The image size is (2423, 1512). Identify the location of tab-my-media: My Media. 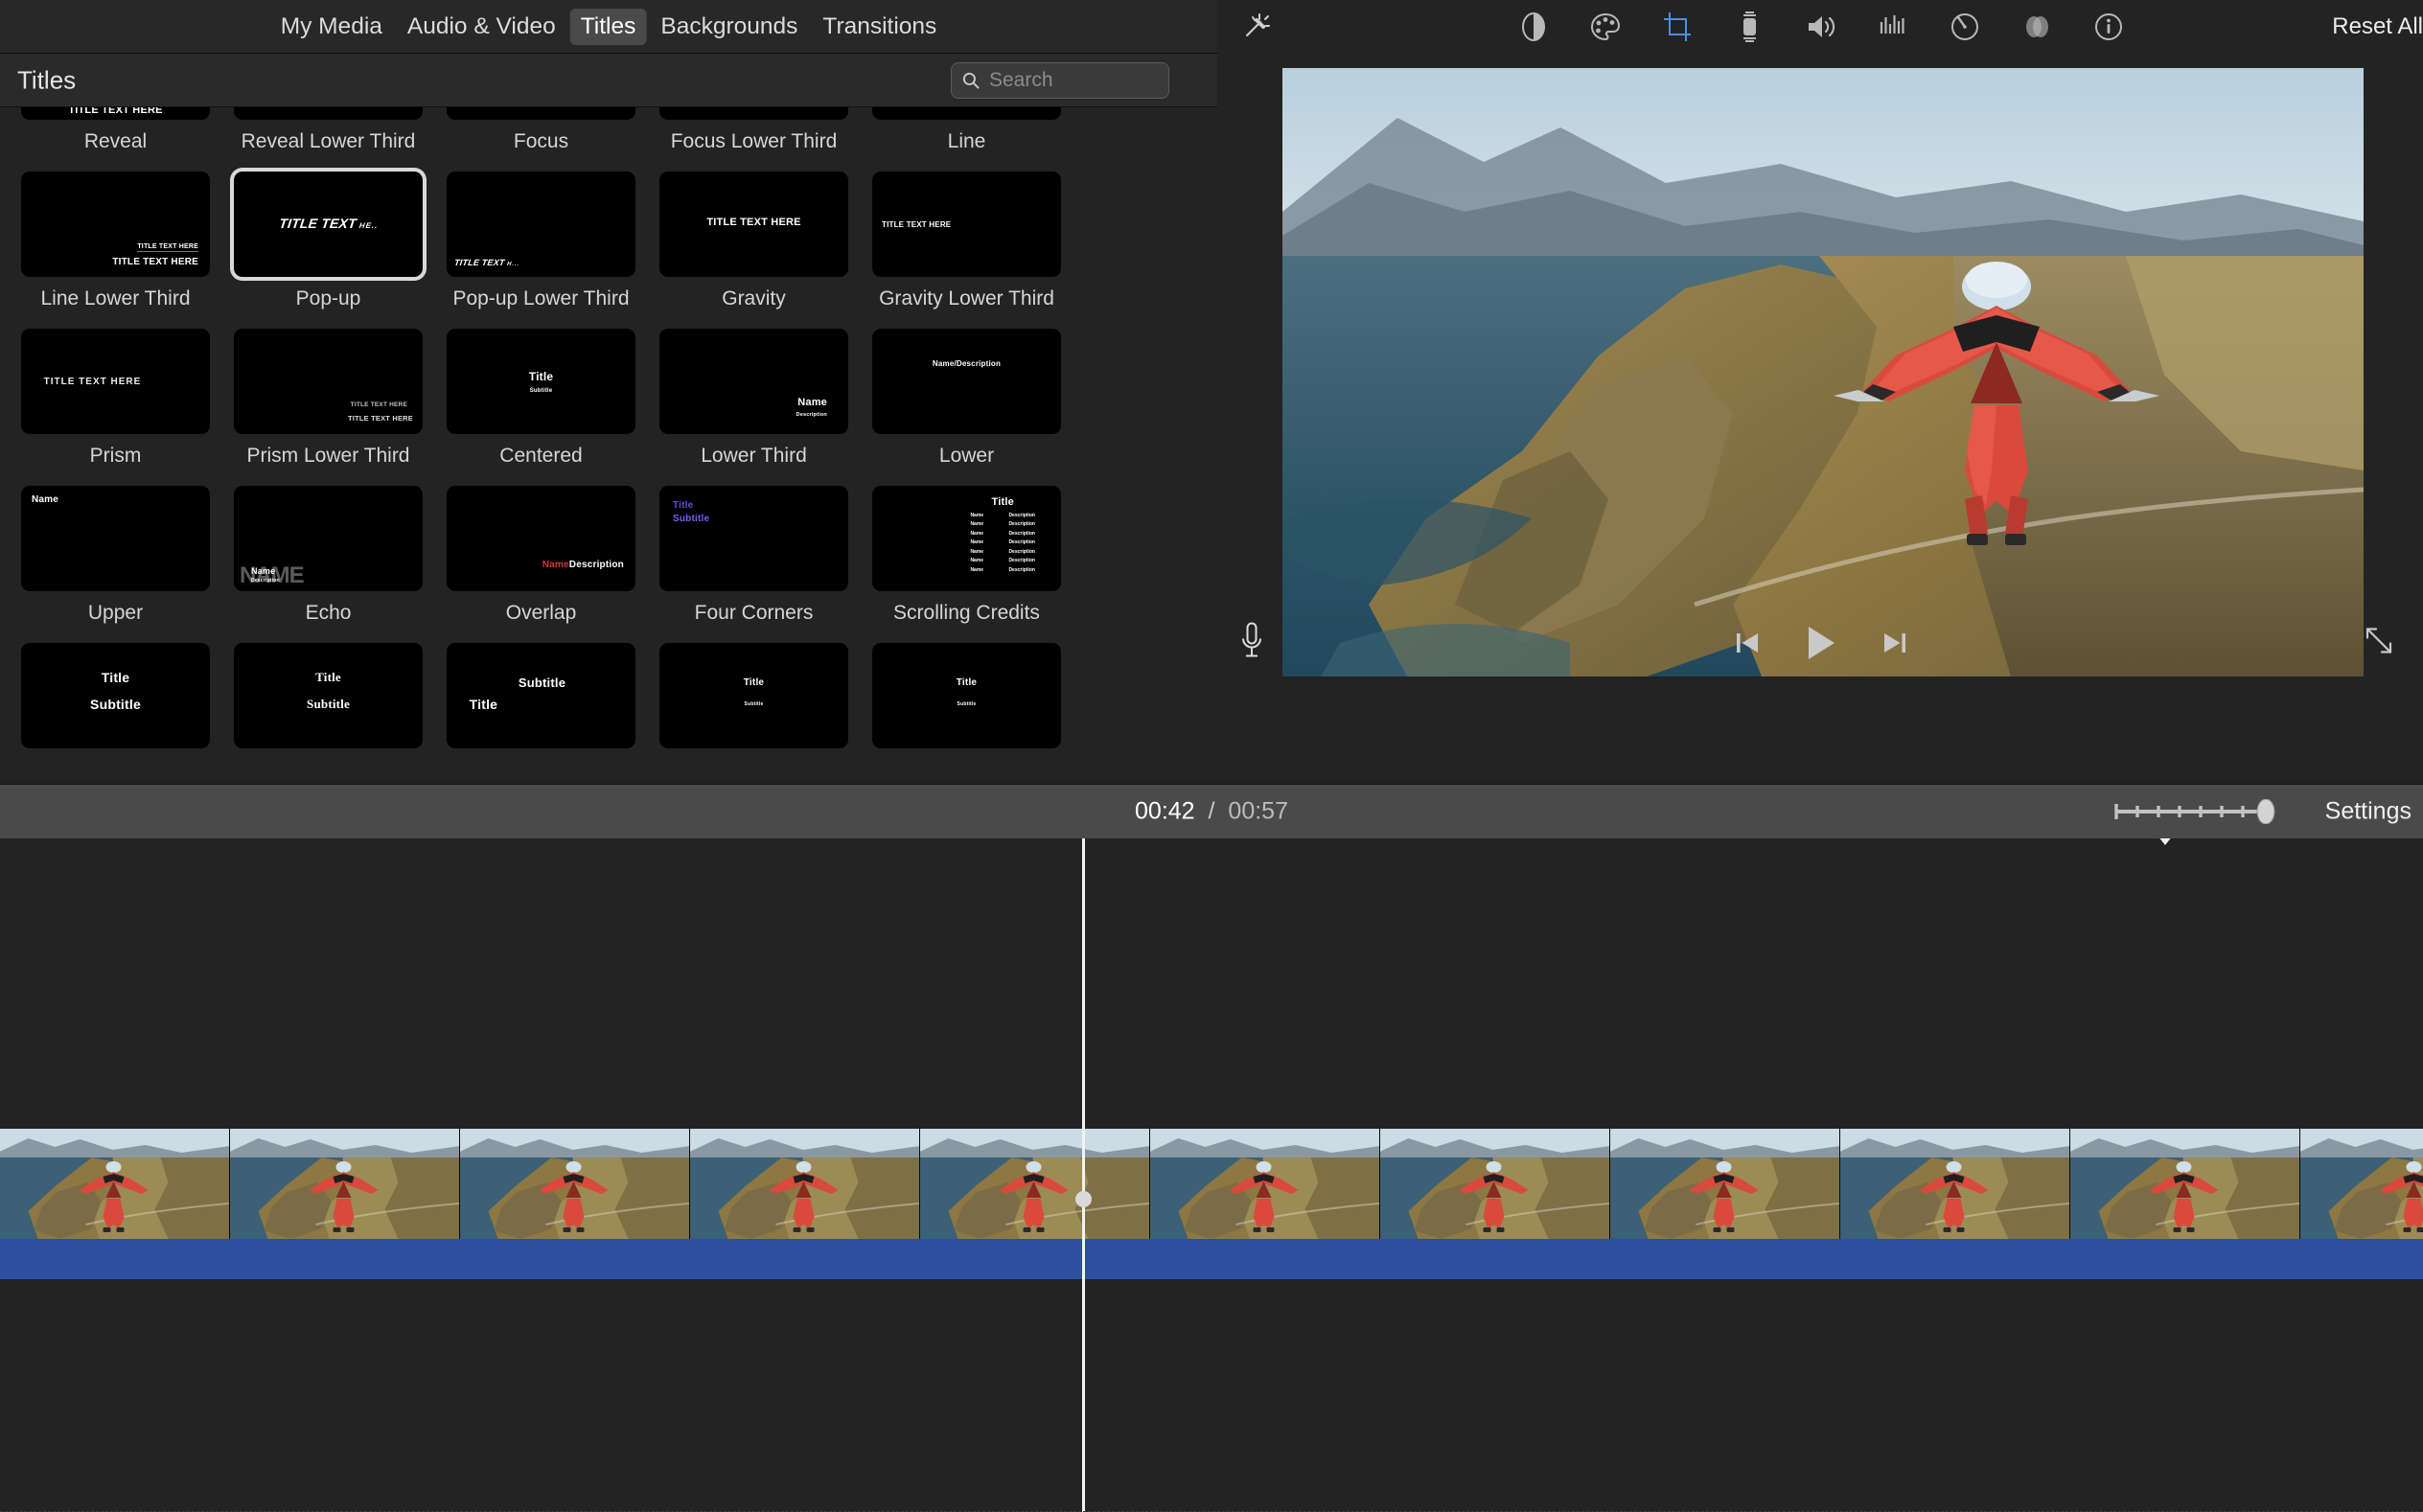
(331, 27).